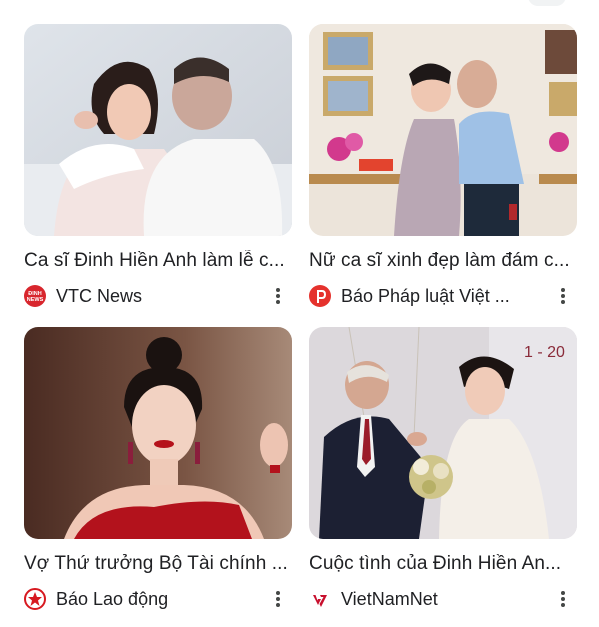  I want to click on news-source-row: Báo Lao động, so click(158, 599).